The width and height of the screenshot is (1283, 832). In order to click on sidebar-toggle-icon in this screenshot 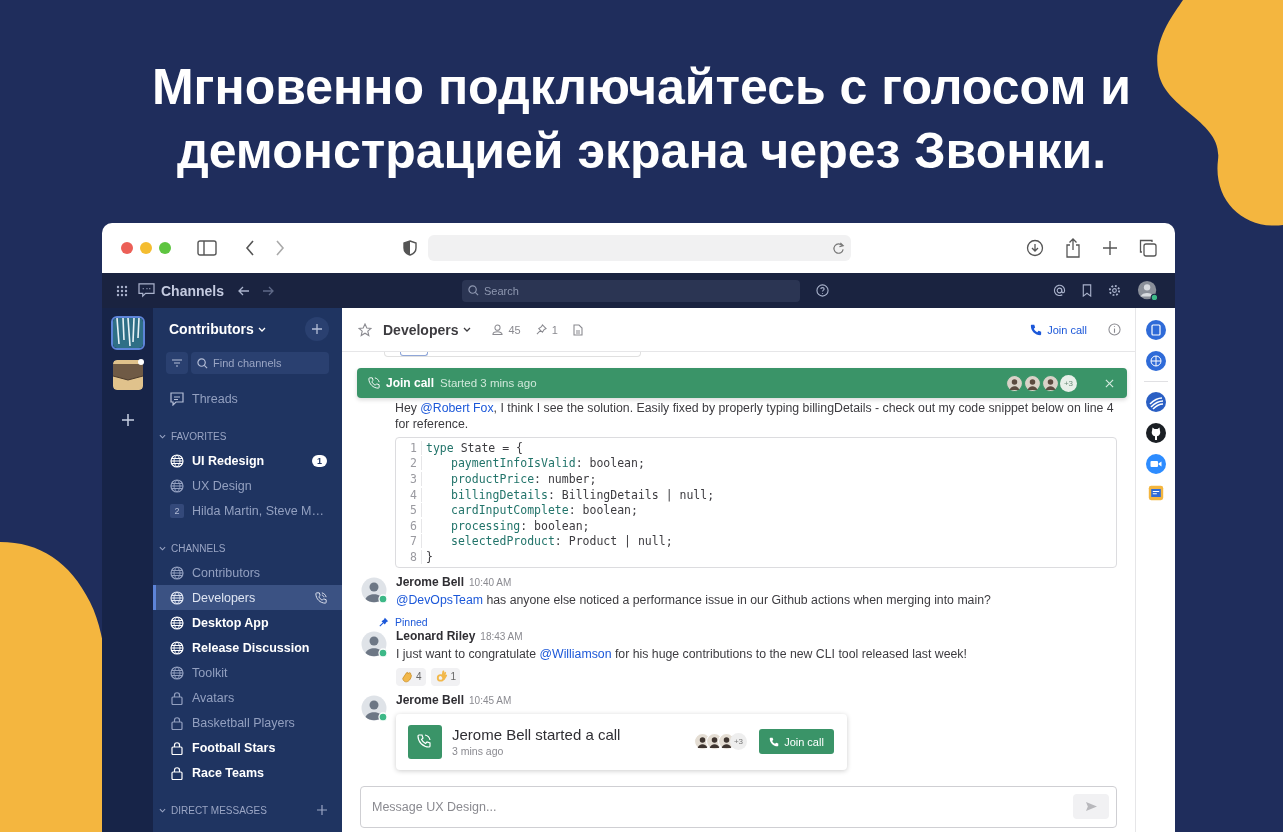, I will do `click(207, 248)`.